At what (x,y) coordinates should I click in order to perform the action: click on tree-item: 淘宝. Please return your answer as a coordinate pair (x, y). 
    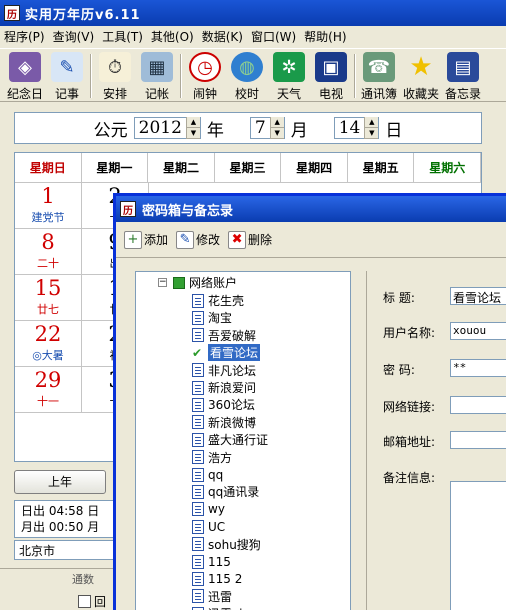
    Looking at the image, I should click on (212, 317).